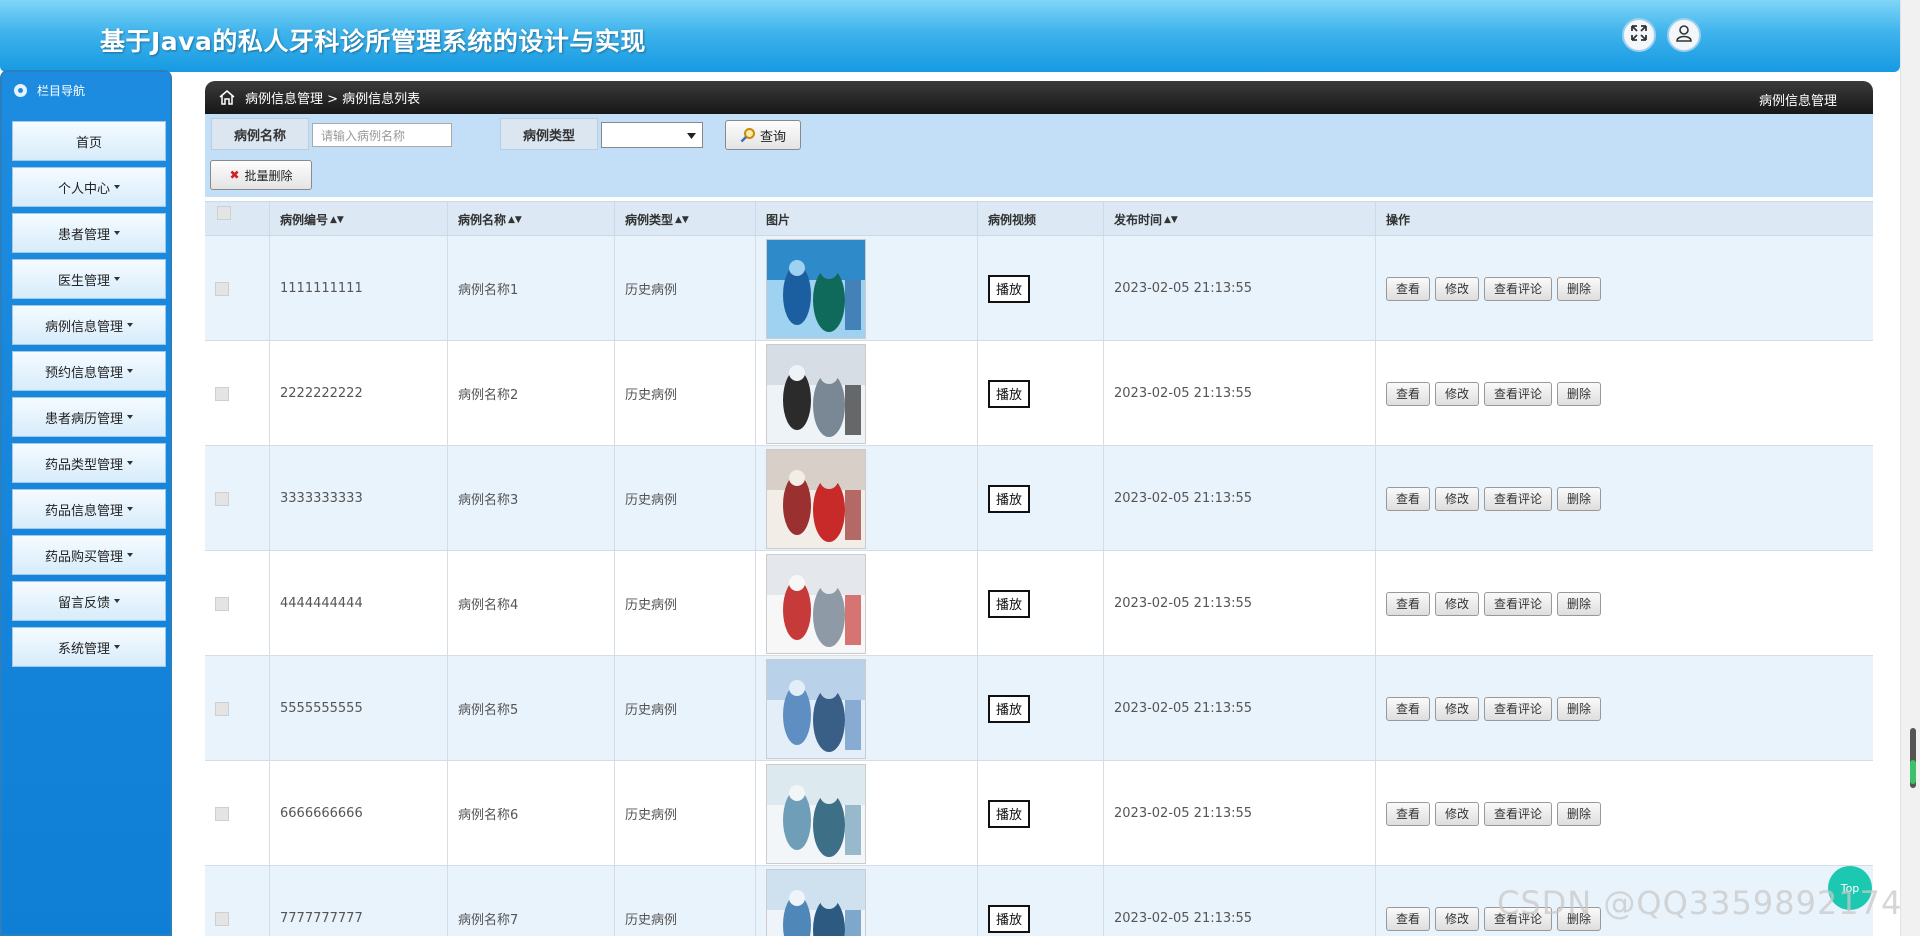 The height and width of the screenshot is (936, 1920). I want to click on sidebar-item-5: 预约信息管理, so click(89, 371).